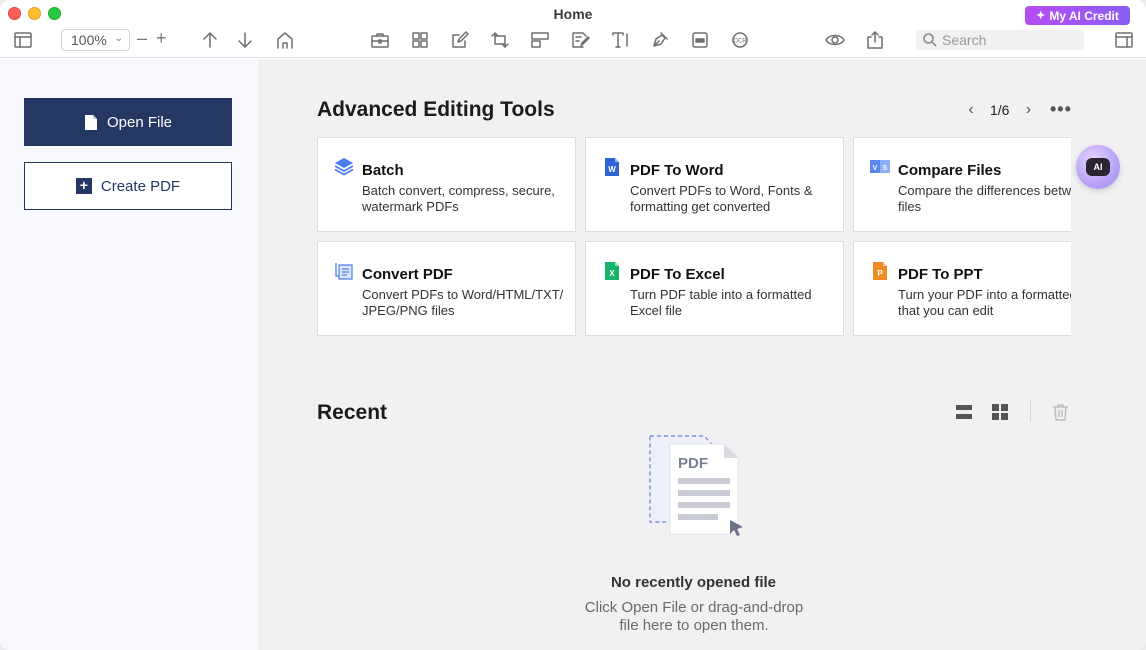  I want to click on svg-text: W, so click(612, 169).